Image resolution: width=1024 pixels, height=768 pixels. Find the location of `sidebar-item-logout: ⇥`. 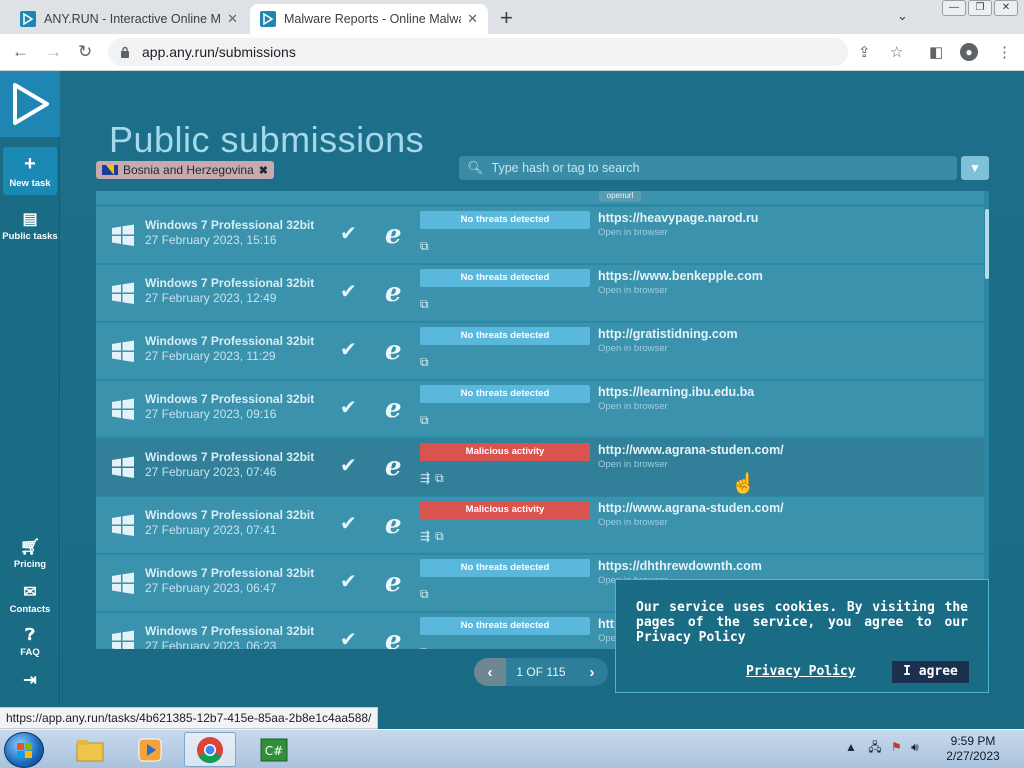

sidebar-item-logout: ⇥ is located at coordinates (30, 681).